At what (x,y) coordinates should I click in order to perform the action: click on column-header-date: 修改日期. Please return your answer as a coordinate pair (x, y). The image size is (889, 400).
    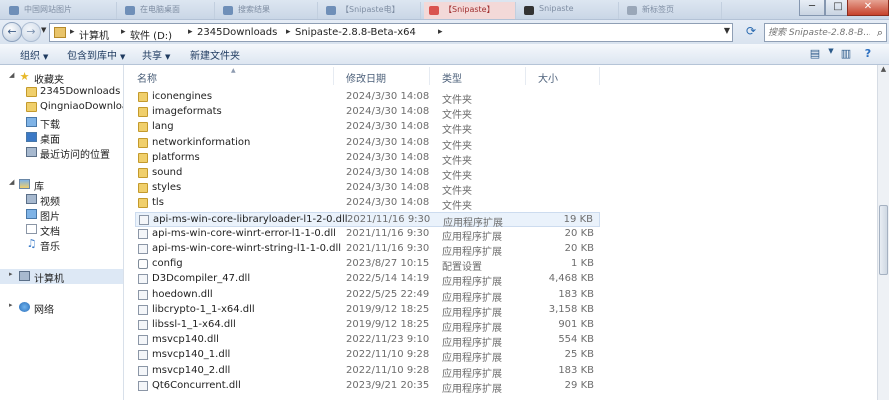
    Looking at the image, I should click on (382, 76).